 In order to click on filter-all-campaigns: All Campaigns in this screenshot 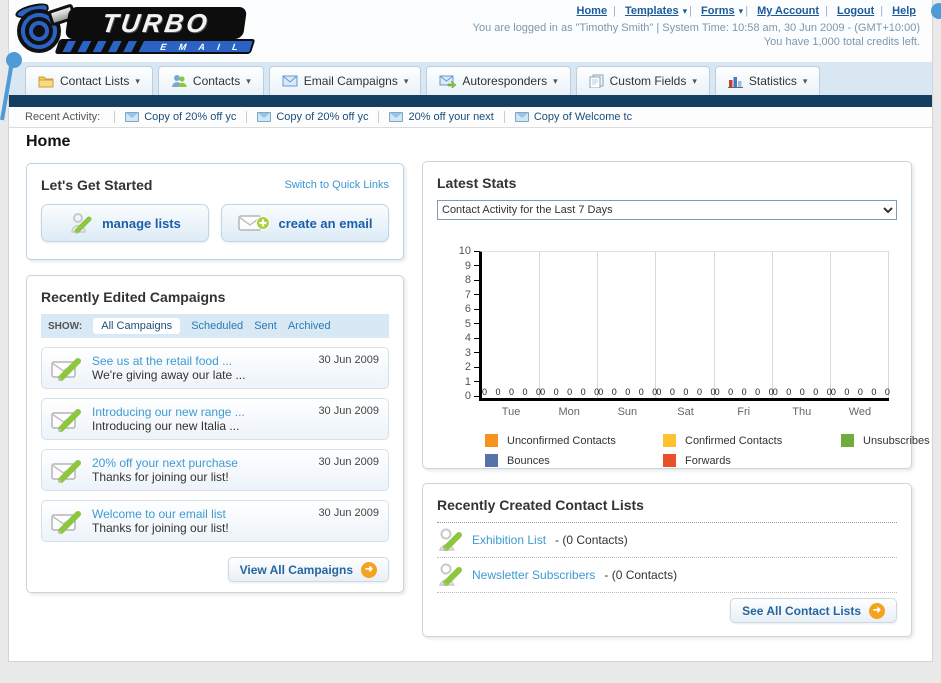, I will do `click(137, 326)`.